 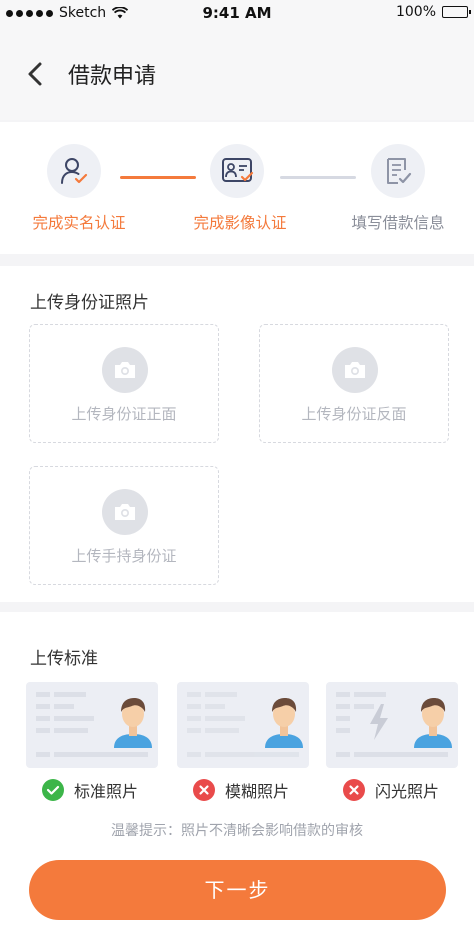 What do you see at coordinates (112, 76) in the screenshot?
I see `page-title: 借款申请` at bounding box center [112, 76].